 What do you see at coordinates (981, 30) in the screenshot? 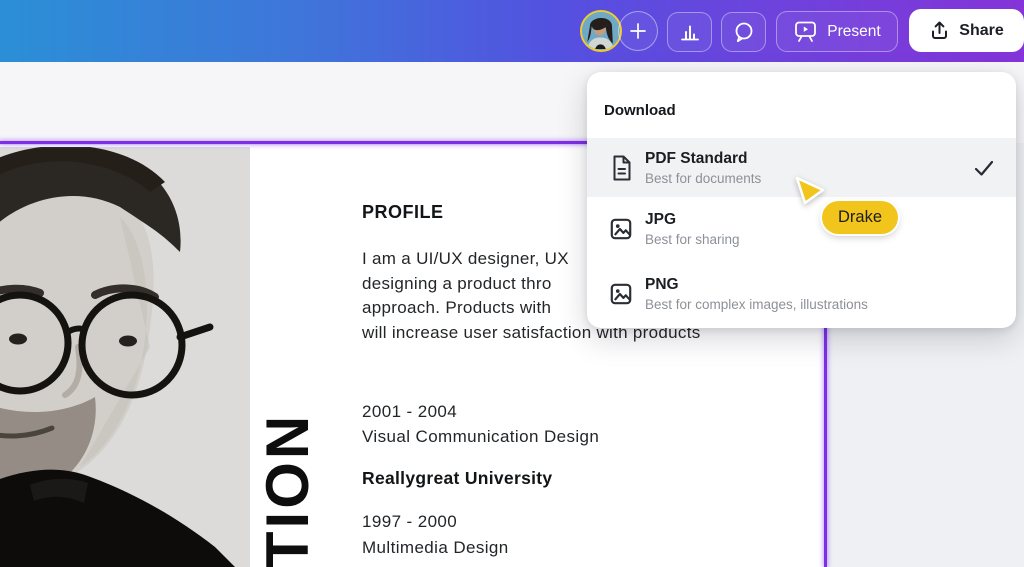
I see `share-label: Share` at bounding box center [981, 30].